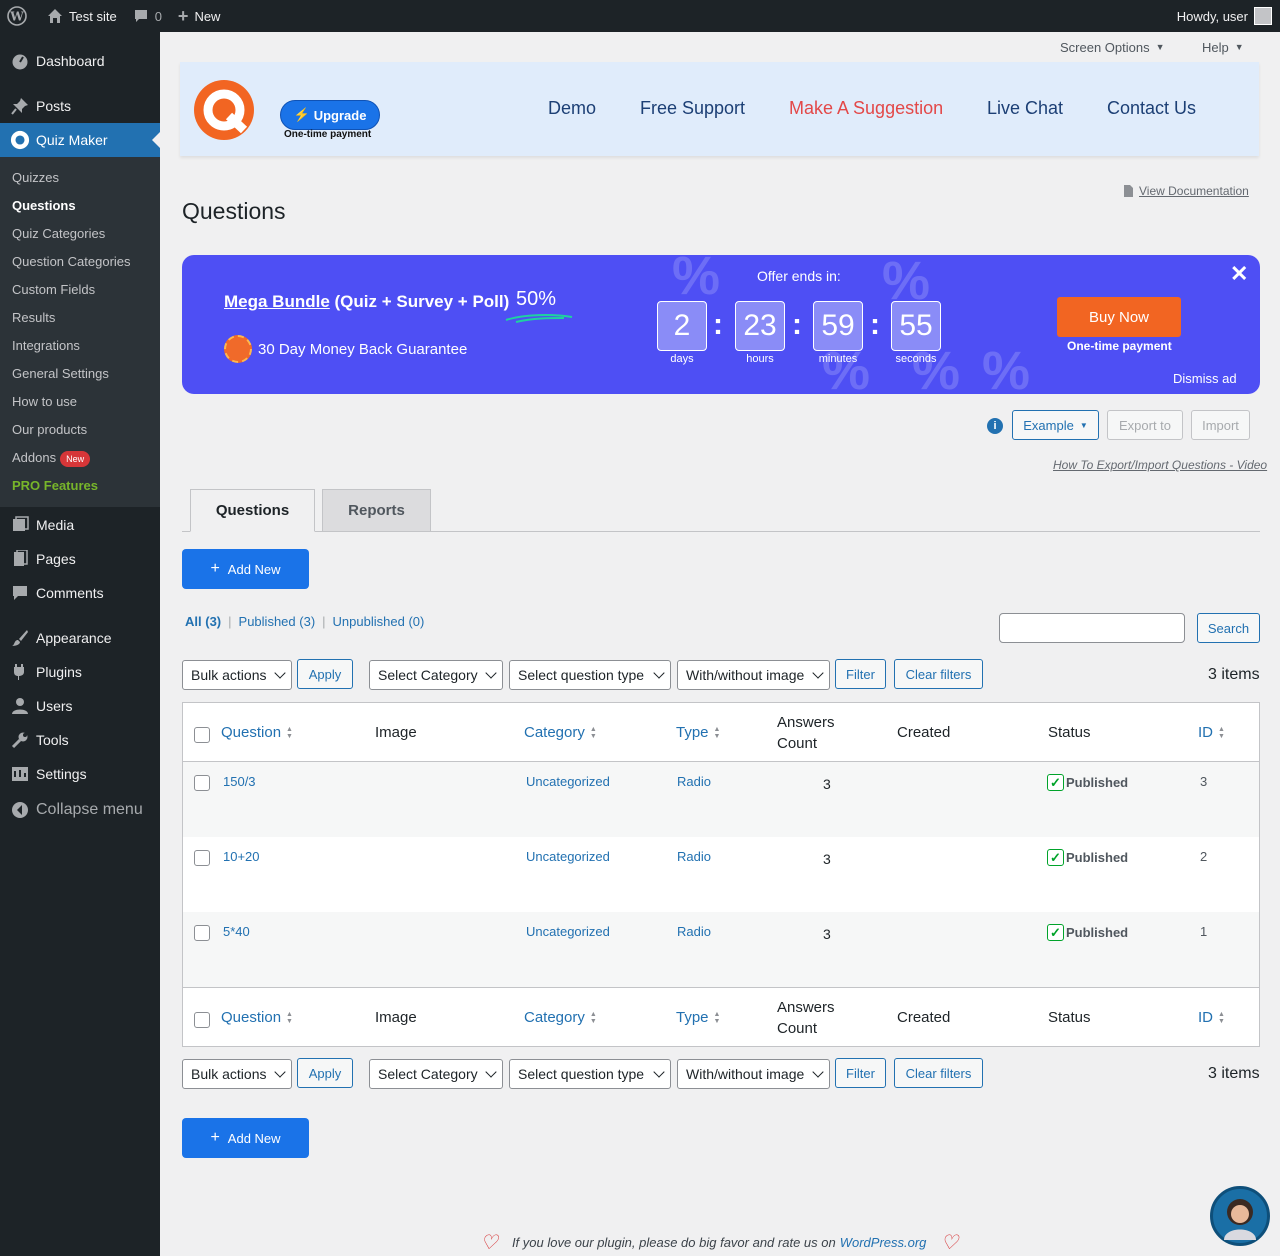  Describe the element at coordinates (325, 1073) in the screenshot. I see `apply-button-bottom: Apply` at that location.